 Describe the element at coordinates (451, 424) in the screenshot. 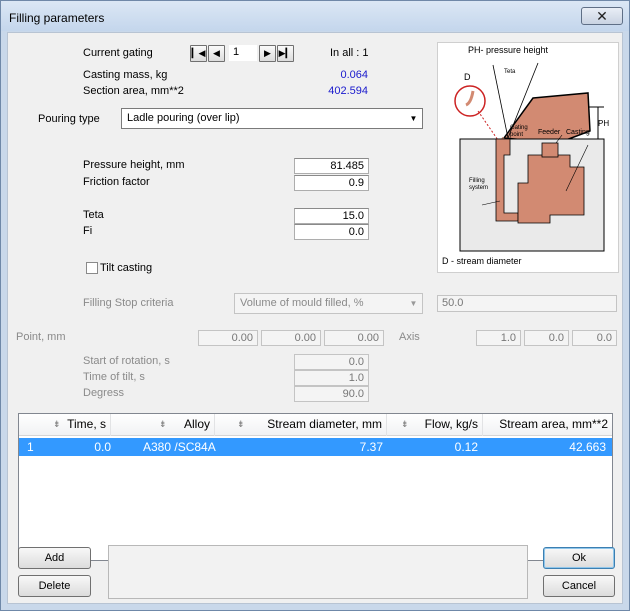

I see `column-header-flow-label: Flow, kg/s` at that location.